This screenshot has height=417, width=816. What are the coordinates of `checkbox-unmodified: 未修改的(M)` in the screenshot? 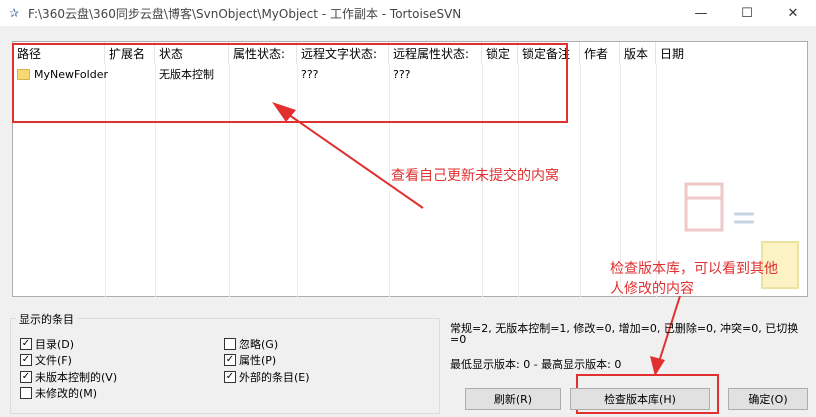 It's located at (58, 393).